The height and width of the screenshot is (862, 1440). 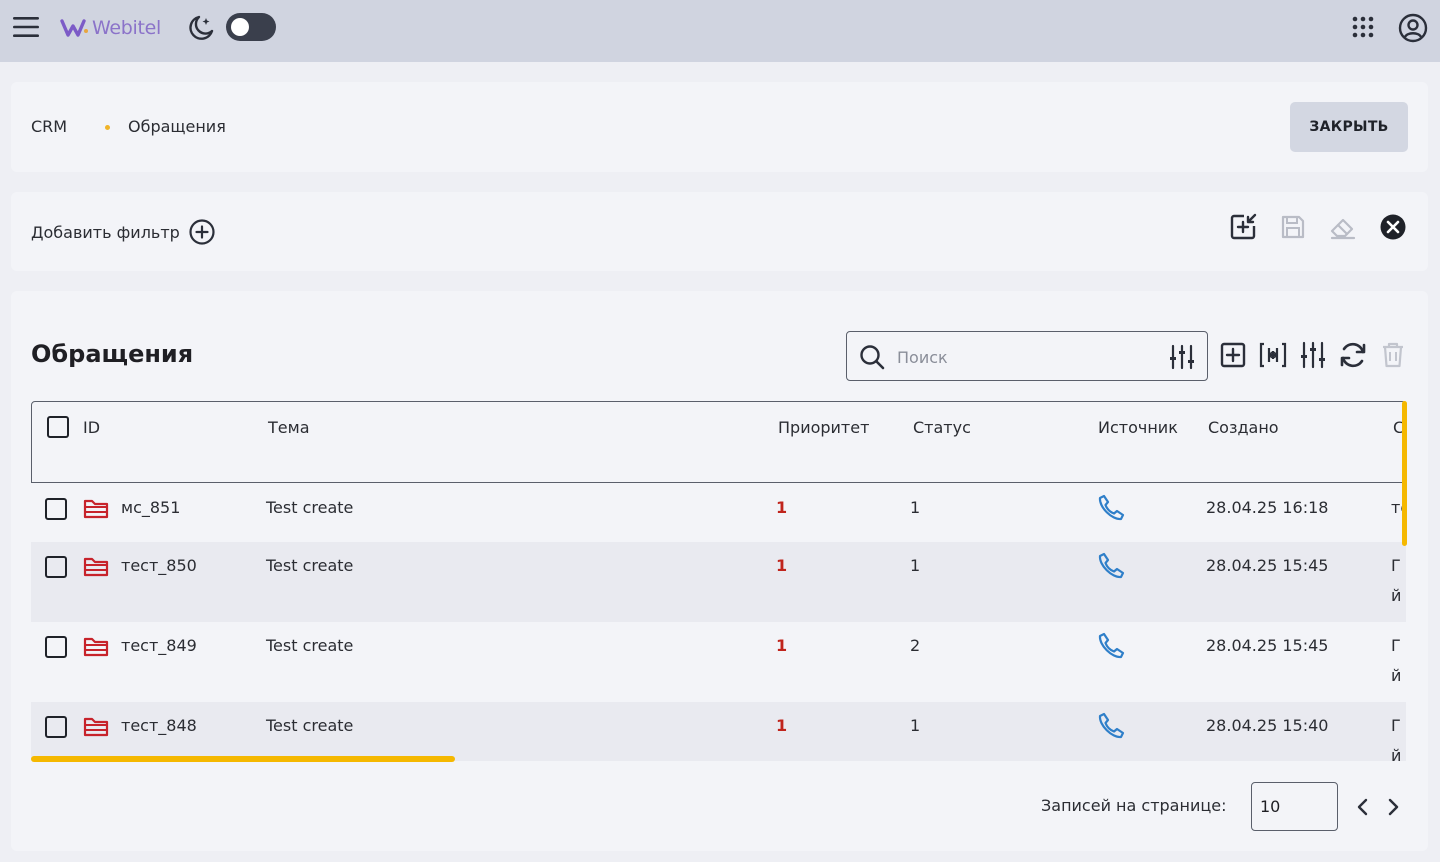 What do you see at coordinates (1363, 27) in the screenshot?
I see `apps-grid-icon` at bounding box center [1363, 27].